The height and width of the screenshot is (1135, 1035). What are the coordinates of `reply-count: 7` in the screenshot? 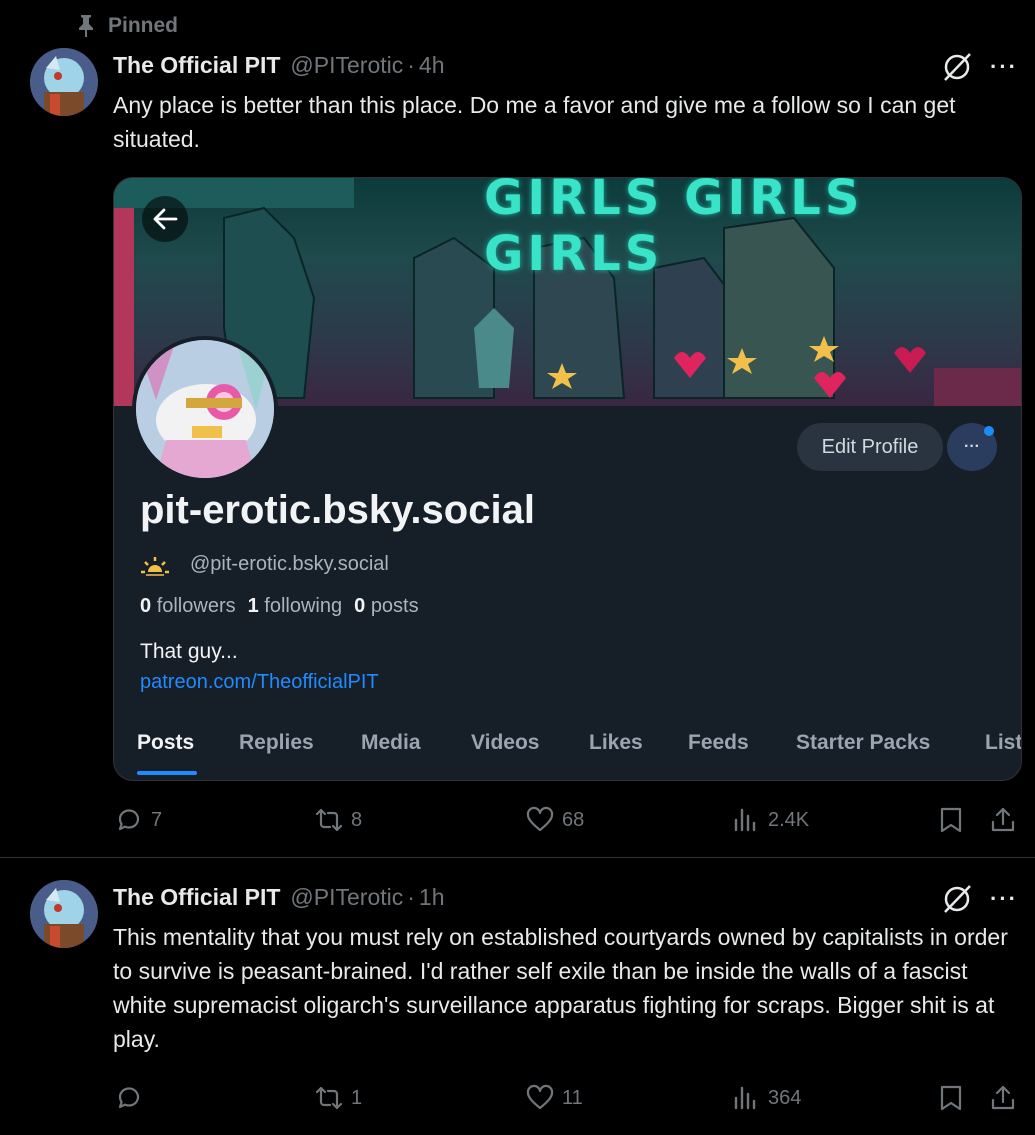 It's located at (157, 819).